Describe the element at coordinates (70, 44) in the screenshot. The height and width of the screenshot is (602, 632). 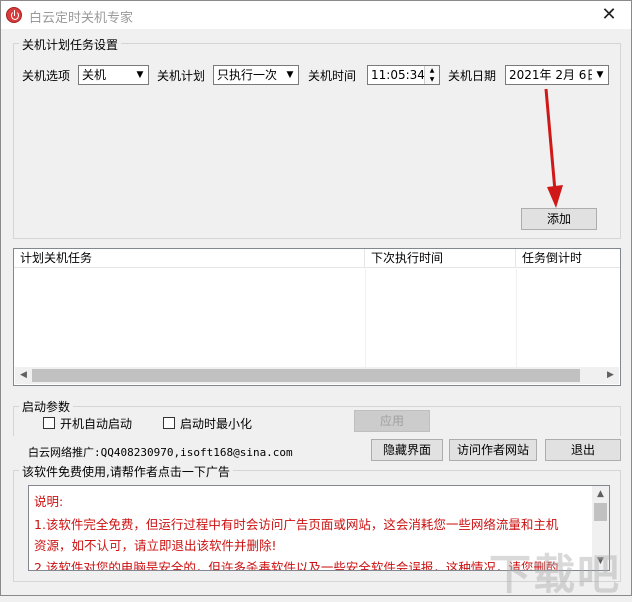
I see `plan-settings-legend: 关机计划任务设置` at that location.